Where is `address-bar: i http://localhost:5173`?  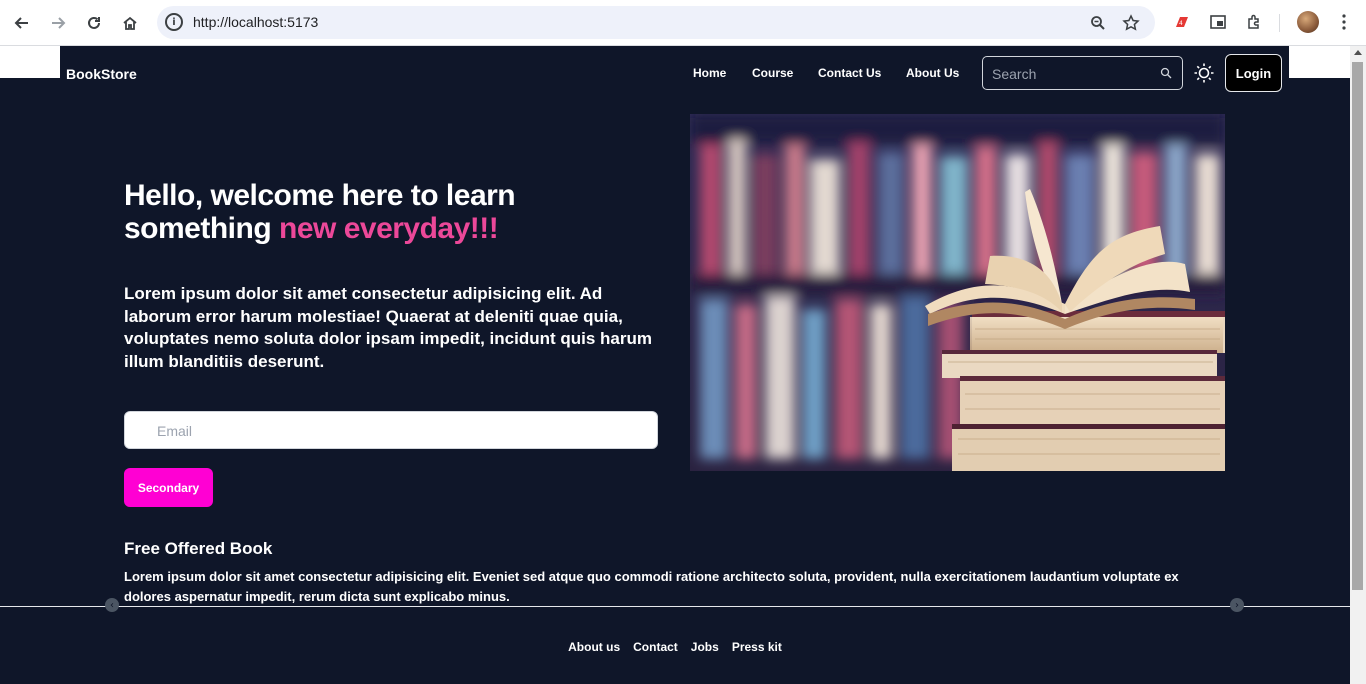
address-bar: i http://localhost:5173 is located at coordinates (656, 22).